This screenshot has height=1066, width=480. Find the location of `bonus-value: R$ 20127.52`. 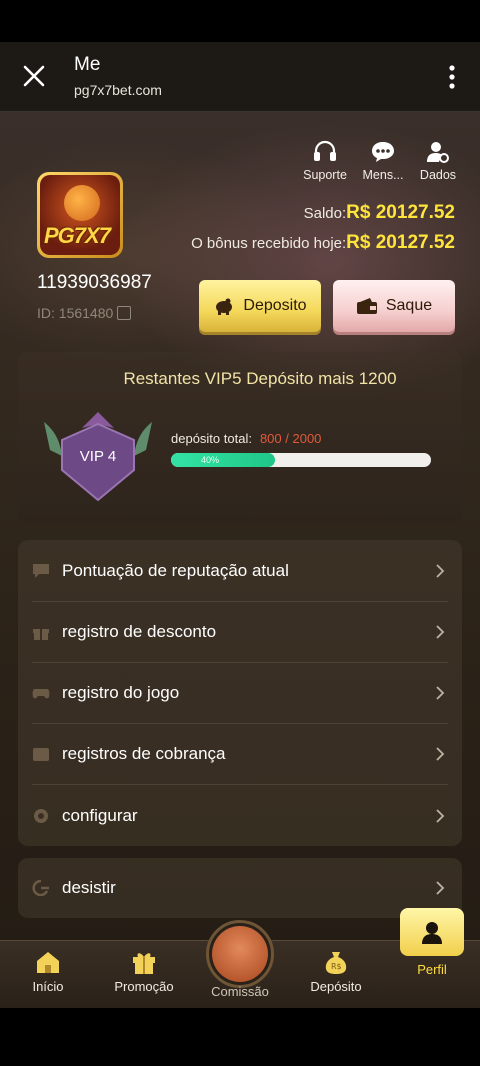

bonus-value: R$ 20127.52 is located at coordinates (400, 242).